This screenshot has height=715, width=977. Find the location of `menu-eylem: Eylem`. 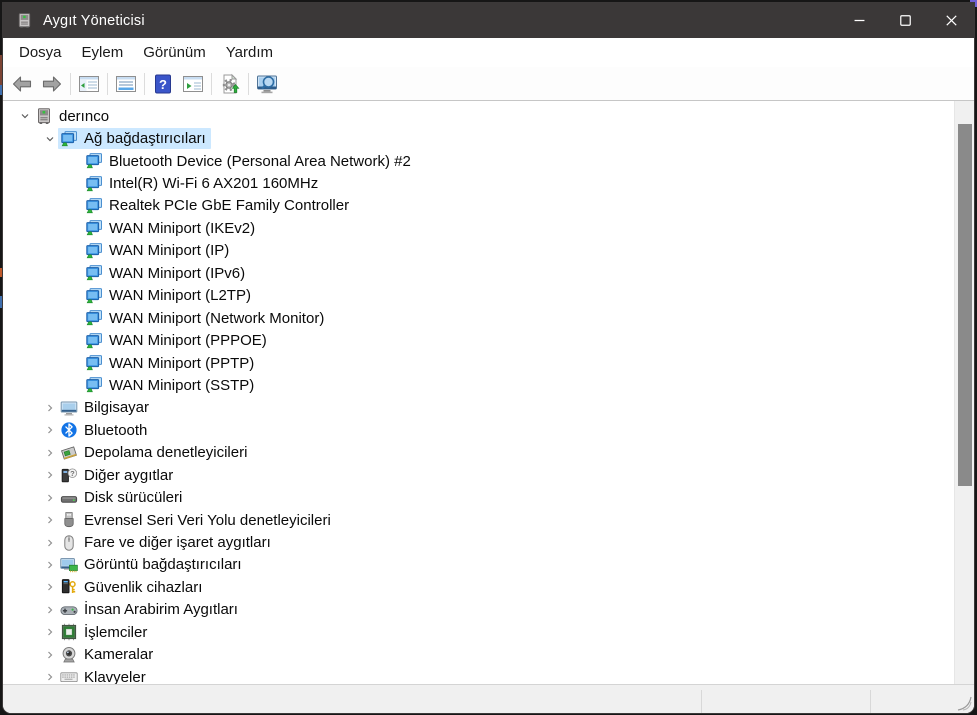

menu-eylem: Eylem is located at coordinates (103, 52).